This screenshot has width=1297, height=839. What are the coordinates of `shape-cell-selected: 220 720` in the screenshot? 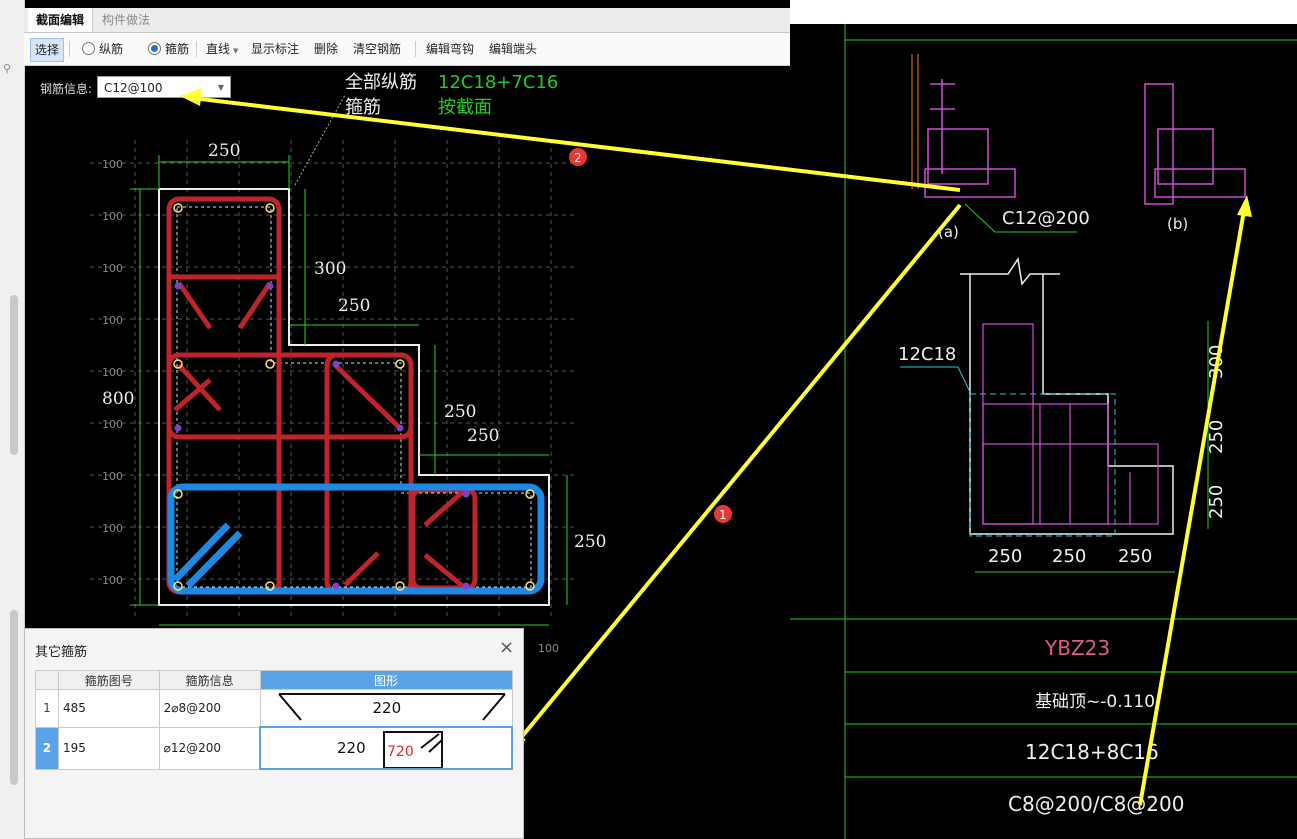 It's located at (386, 748).